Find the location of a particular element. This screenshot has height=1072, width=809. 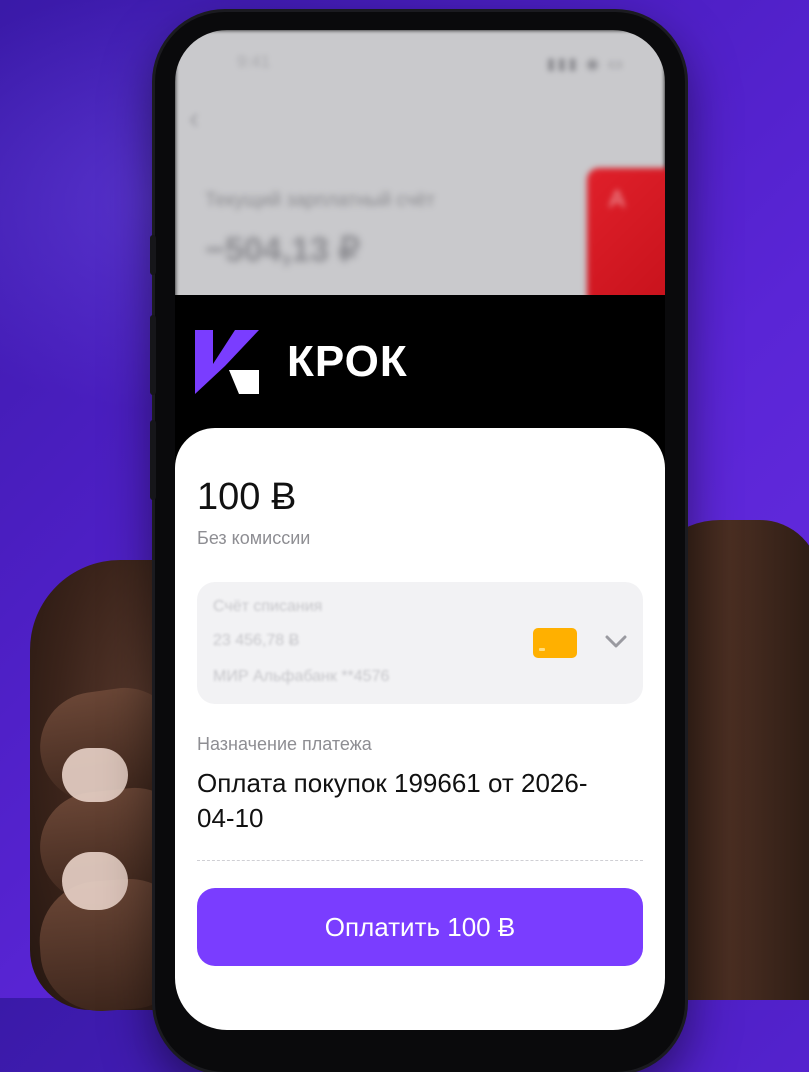

account-title: Текущий зарплатный счёт is located at coordinates (320, 200).